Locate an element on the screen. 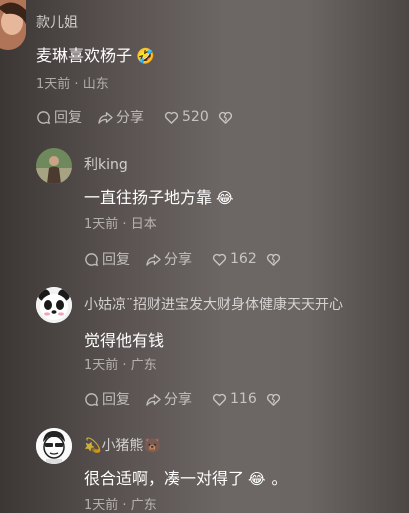 The width and height of the screenshot is (409, 513). like-button: 116 is located at coordinates (239, 399).